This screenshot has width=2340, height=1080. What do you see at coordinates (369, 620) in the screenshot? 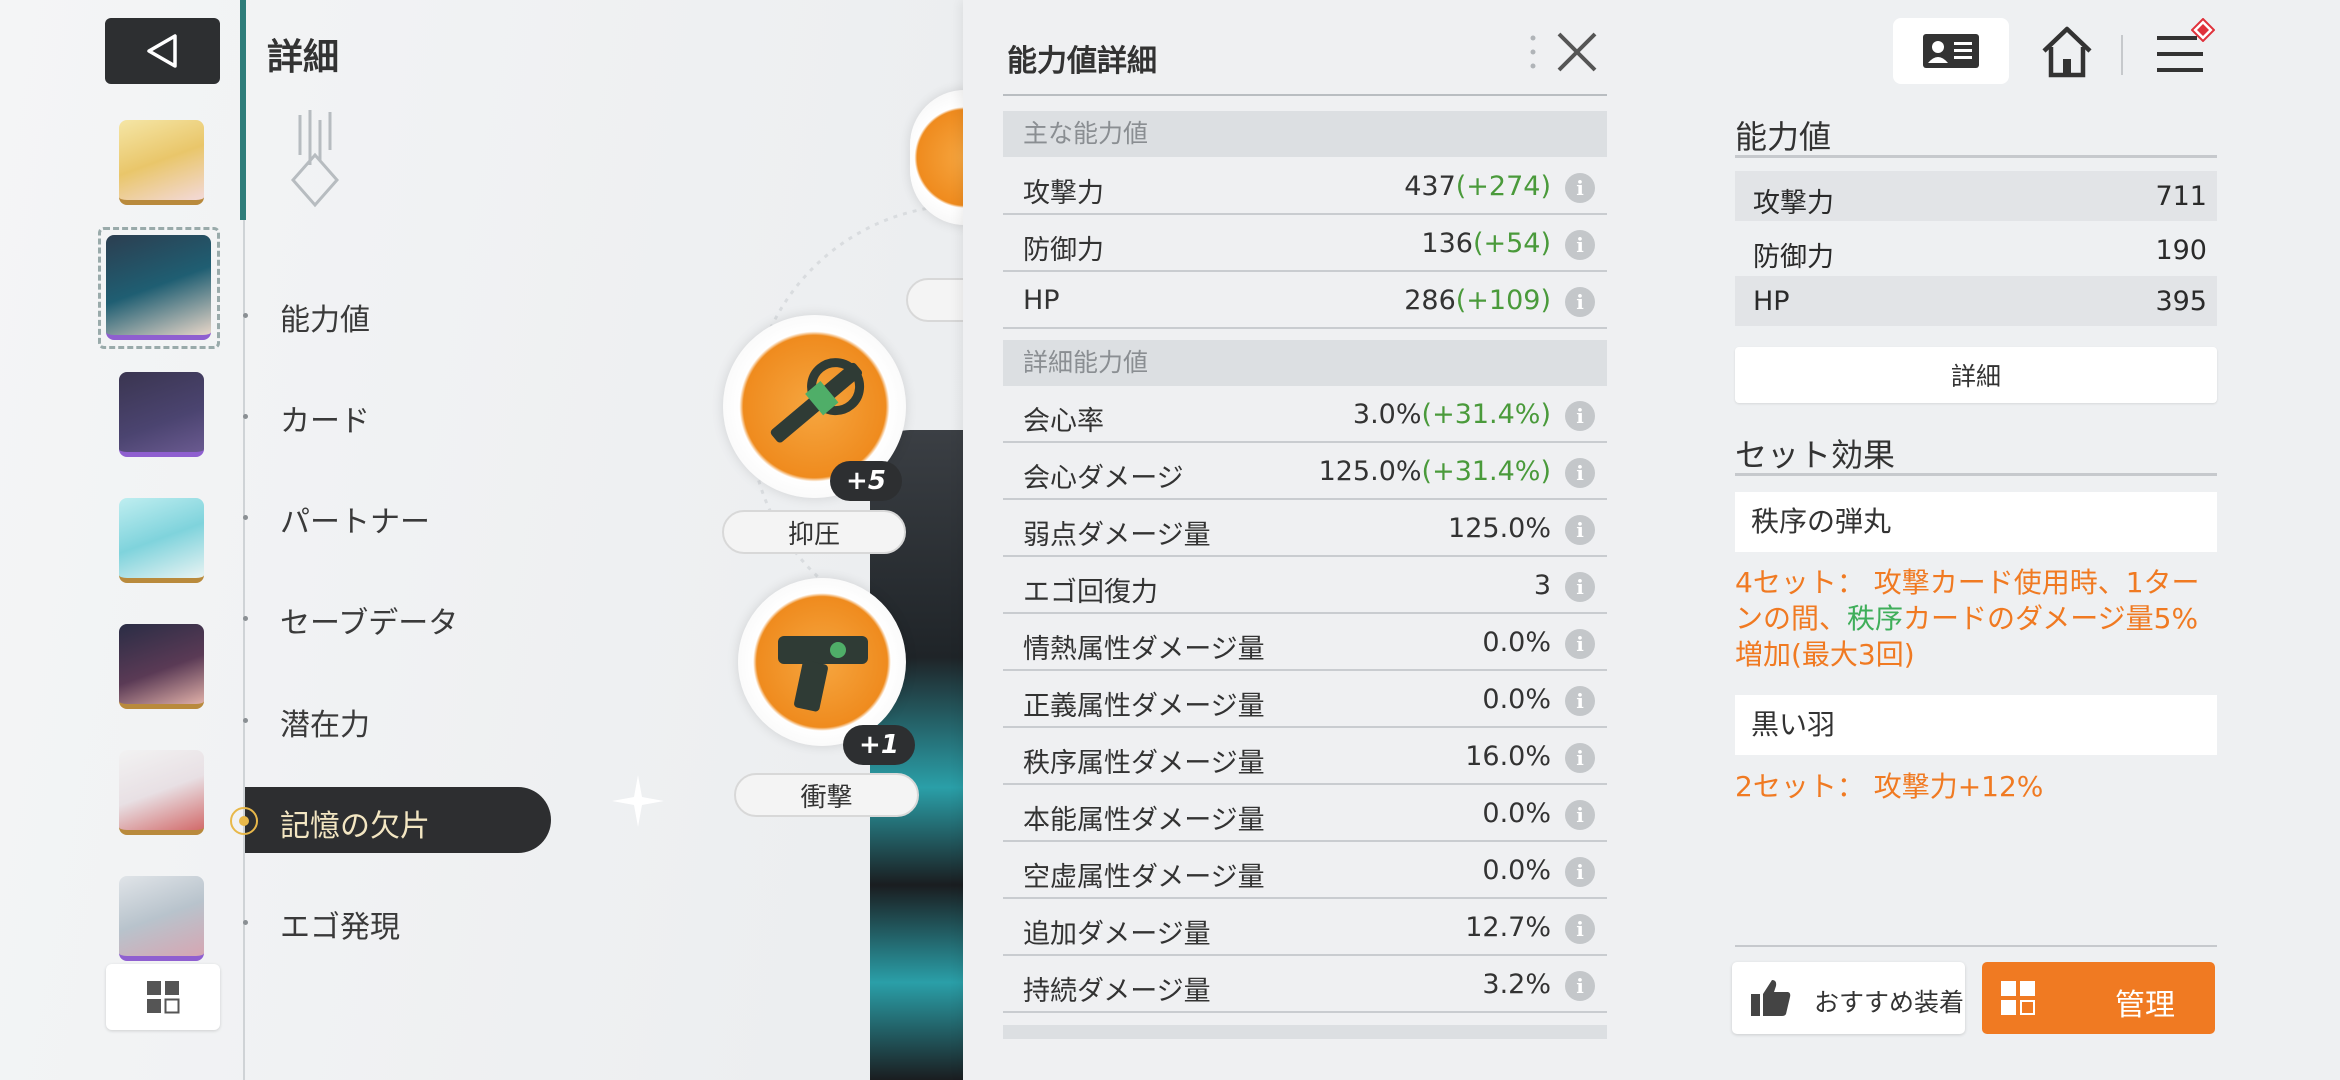
I see `menu-item-save-data: セーブデータ` at bounding box center [369, 620].